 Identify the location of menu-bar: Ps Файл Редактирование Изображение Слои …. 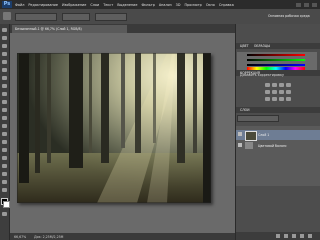
(160, 4).